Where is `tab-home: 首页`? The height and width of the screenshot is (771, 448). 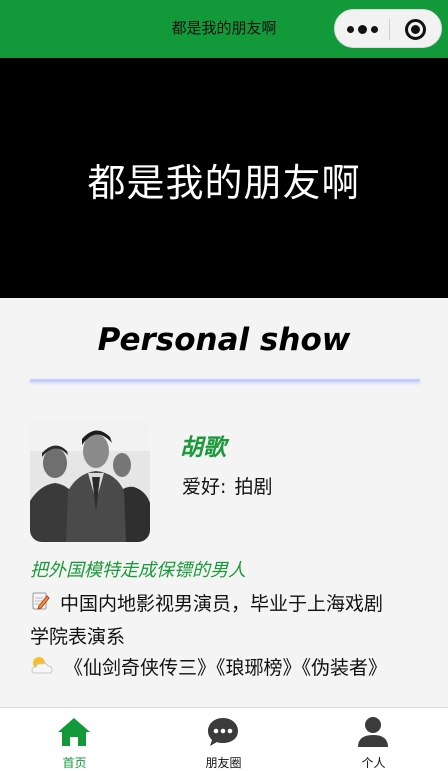 tab-home: 首页 is located at coordinates (74, 739).